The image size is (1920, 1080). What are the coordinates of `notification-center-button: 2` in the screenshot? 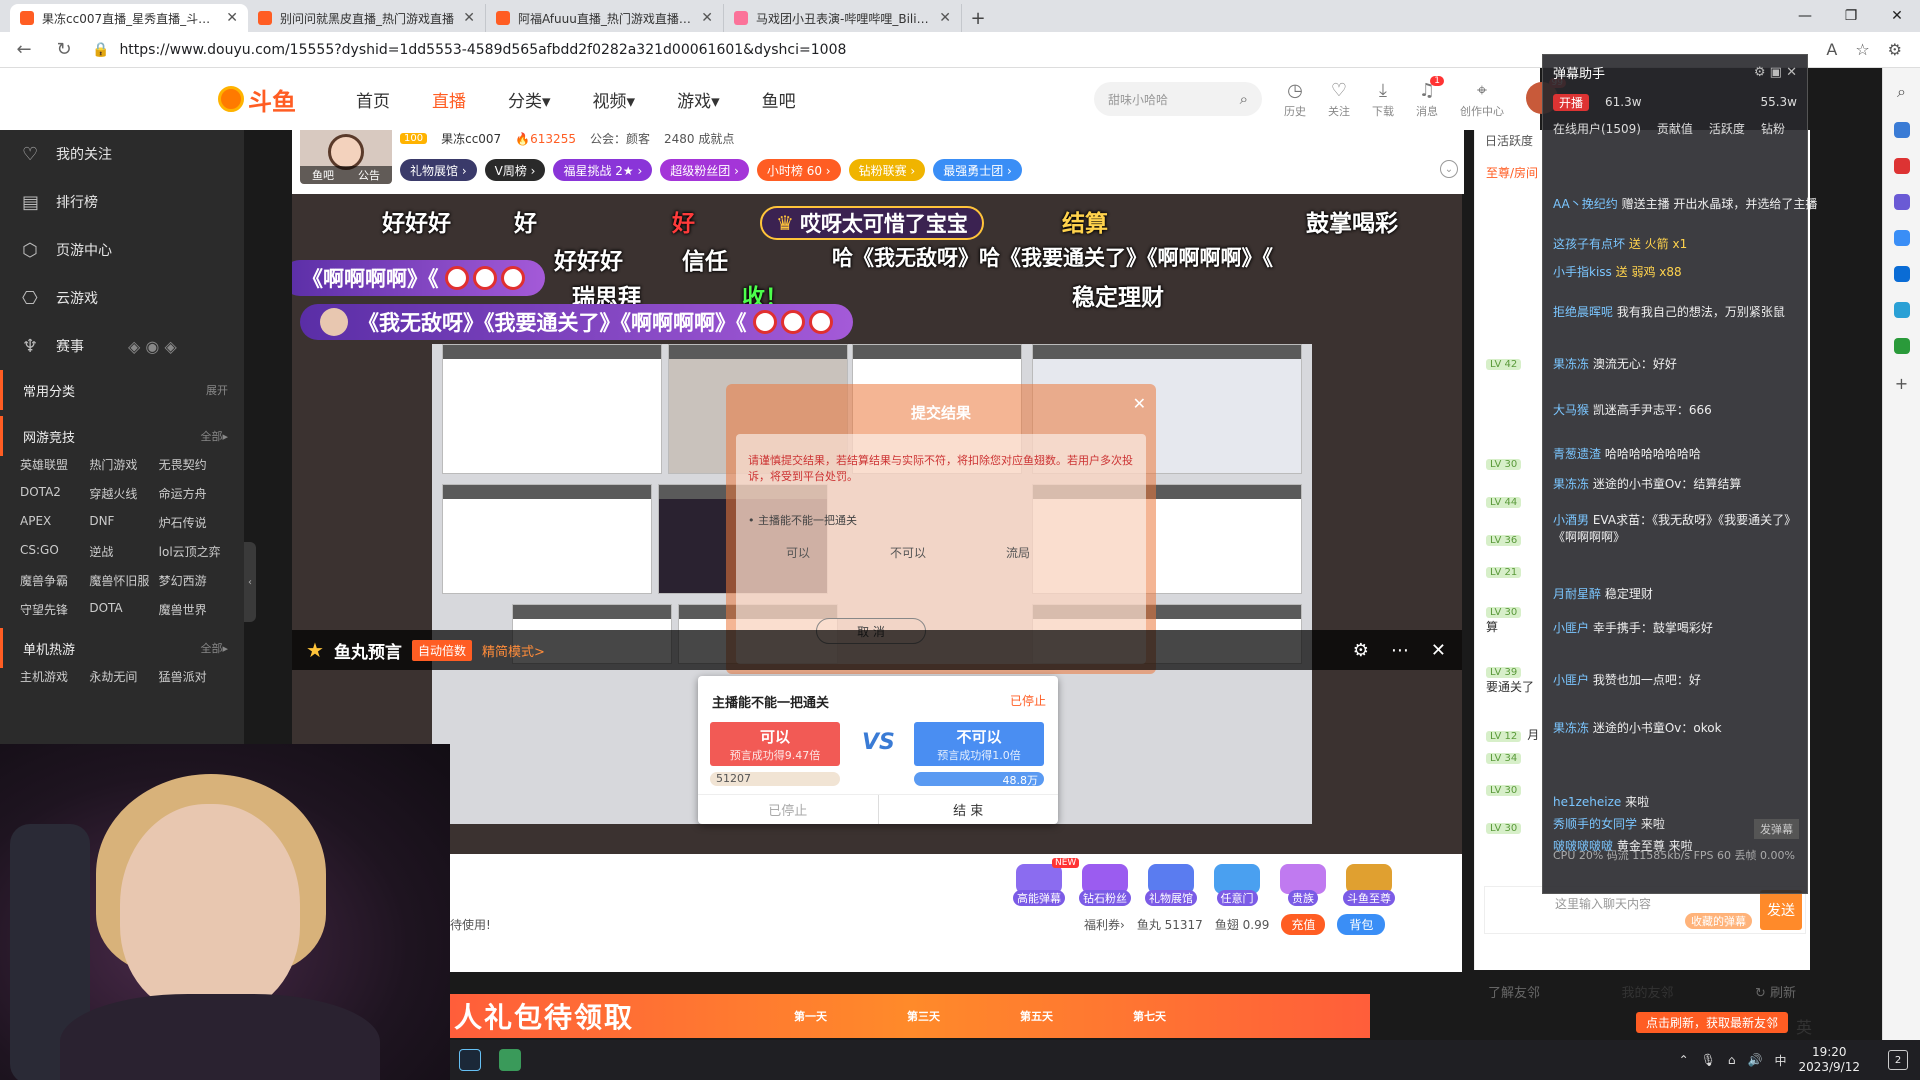 It's located at (1898, 1060).